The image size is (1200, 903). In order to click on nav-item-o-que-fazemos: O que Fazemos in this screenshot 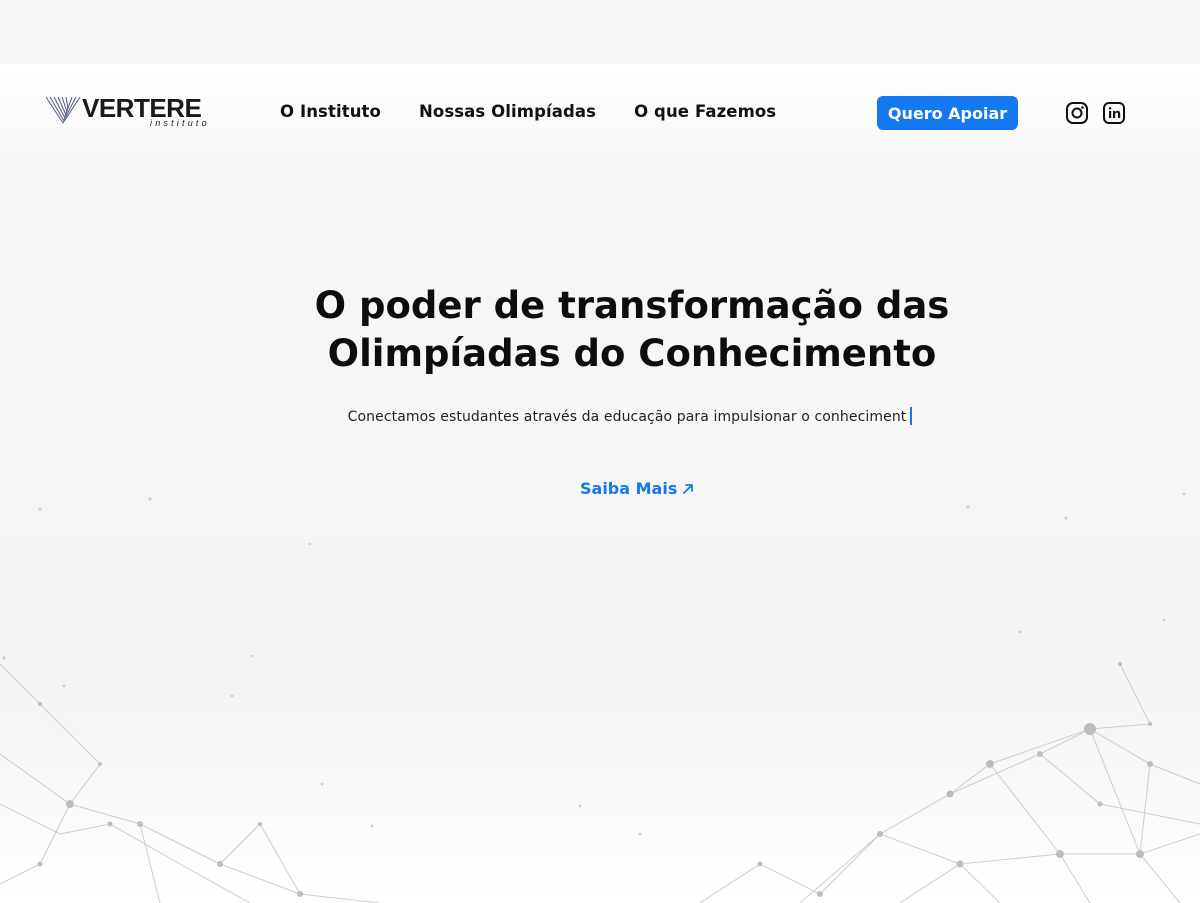, I will do `click(705, 113)`.